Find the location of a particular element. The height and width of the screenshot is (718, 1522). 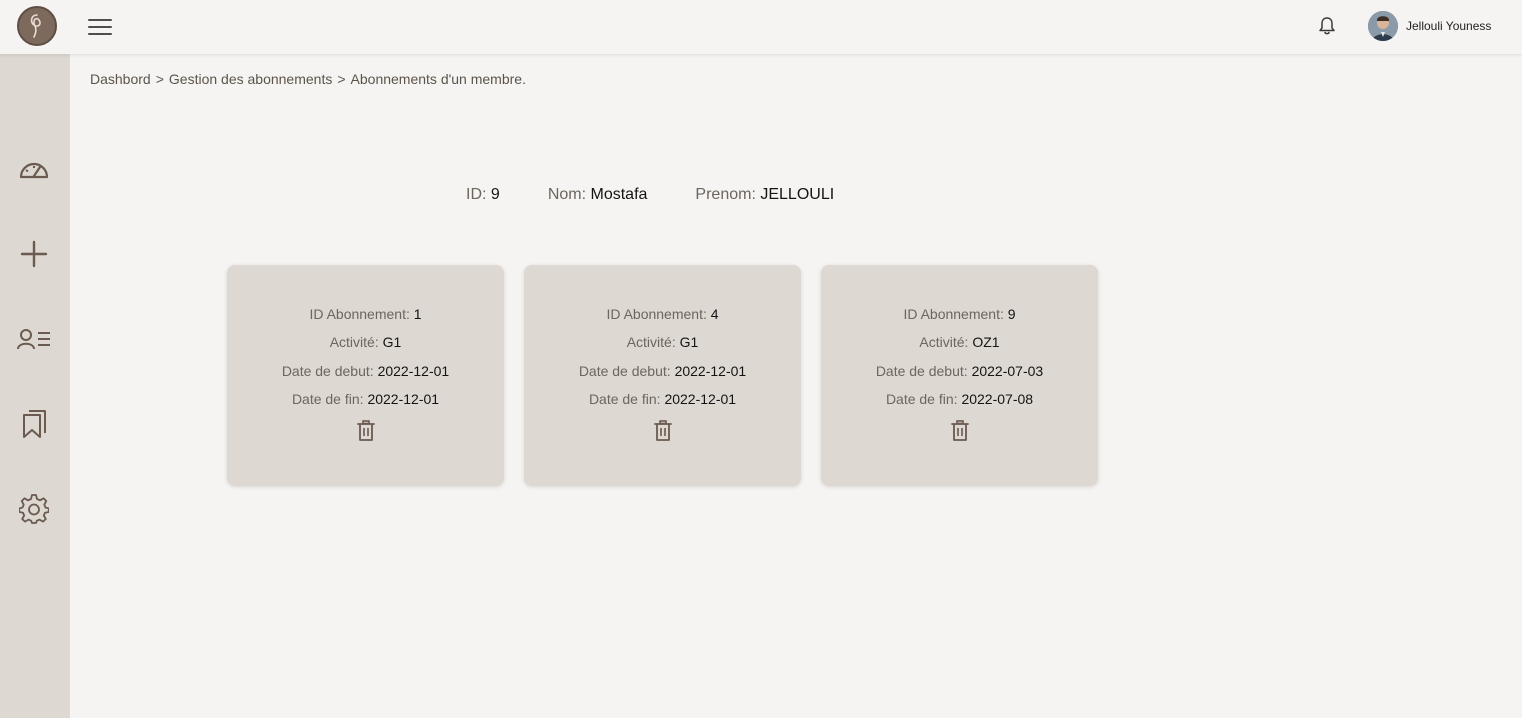

member-prenom-label: Prenom: is located at coordinates (725, 194).